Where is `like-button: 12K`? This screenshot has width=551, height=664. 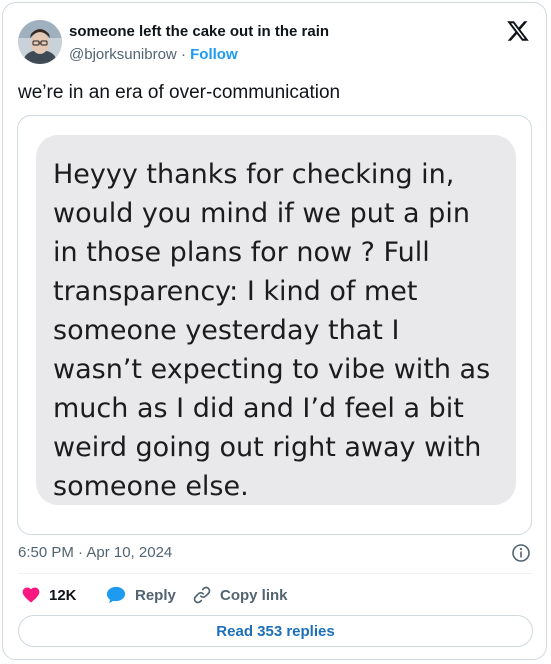 like-button: 12K is located at coordinates (49, 595).